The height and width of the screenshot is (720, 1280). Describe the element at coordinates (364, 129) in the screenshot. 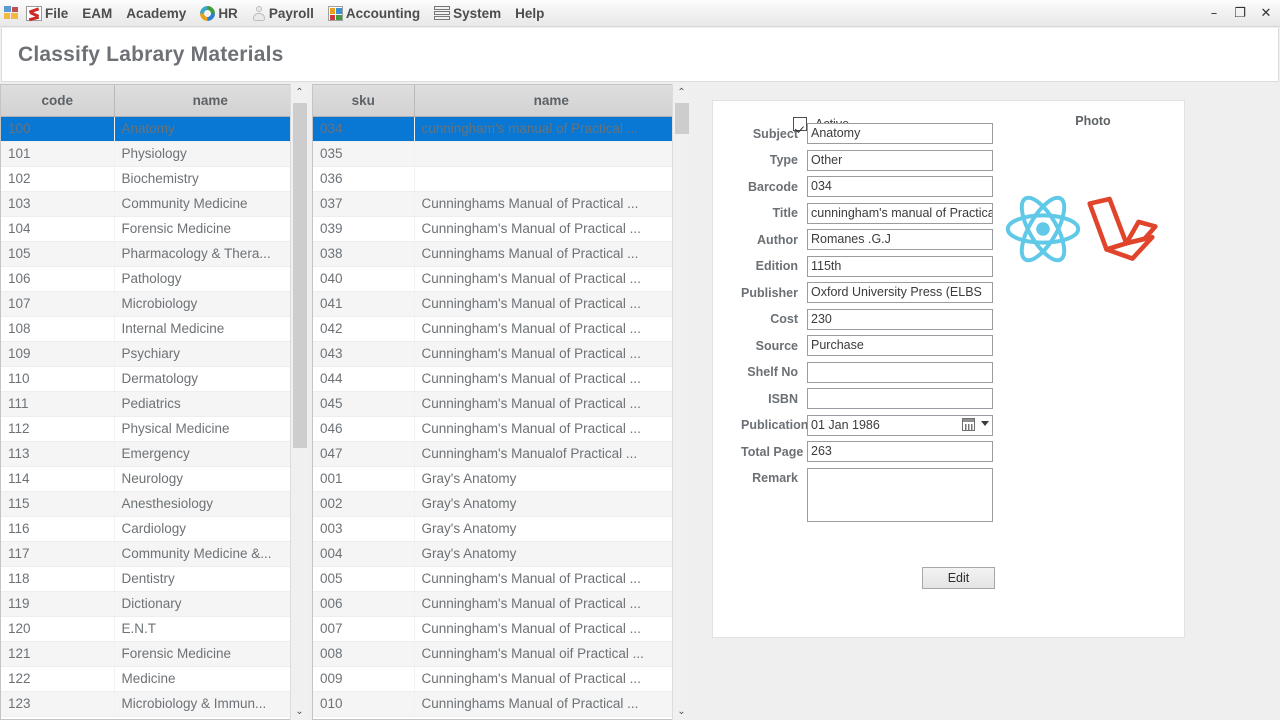

I see `material-cell-sku: 034` at that location.